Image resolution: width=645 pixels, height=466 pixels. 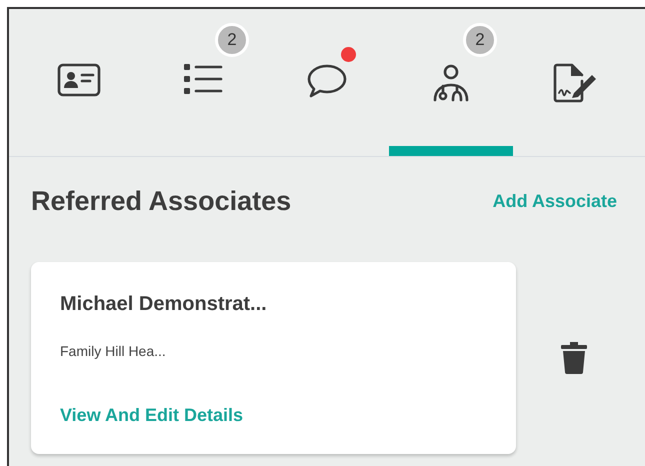 I want to click on section-title: Referred Associates, so click(x=161, y=201).